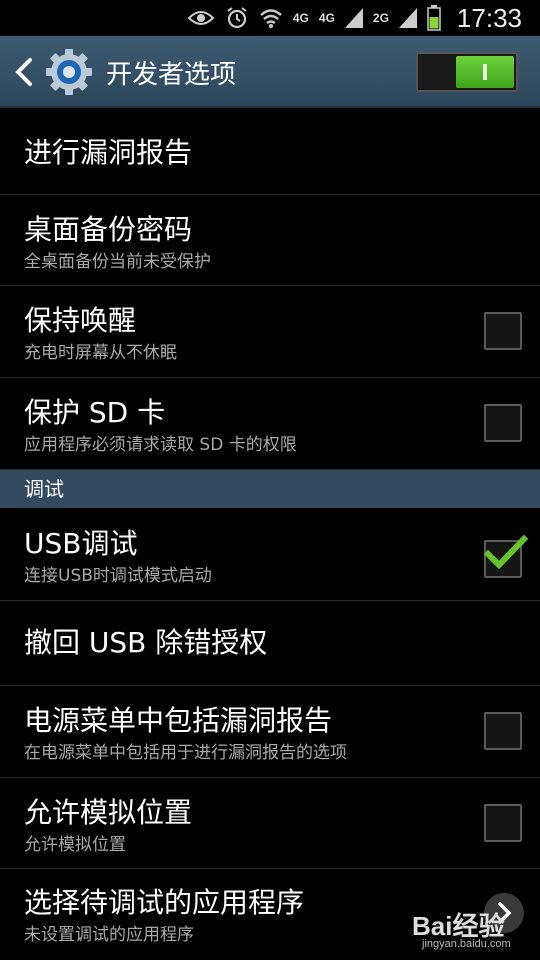 The width and height of the screenshot is (540, 960). What do you see at coordinates (353, 18) in the screenshot?
I see `signal-icon` at bounding box center [353, 18].